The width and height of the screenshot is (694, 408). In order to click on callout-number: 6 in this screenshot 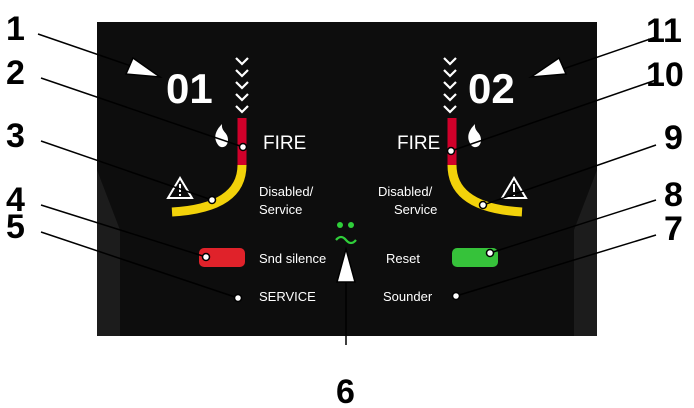, I will do `click(345, 390)`.